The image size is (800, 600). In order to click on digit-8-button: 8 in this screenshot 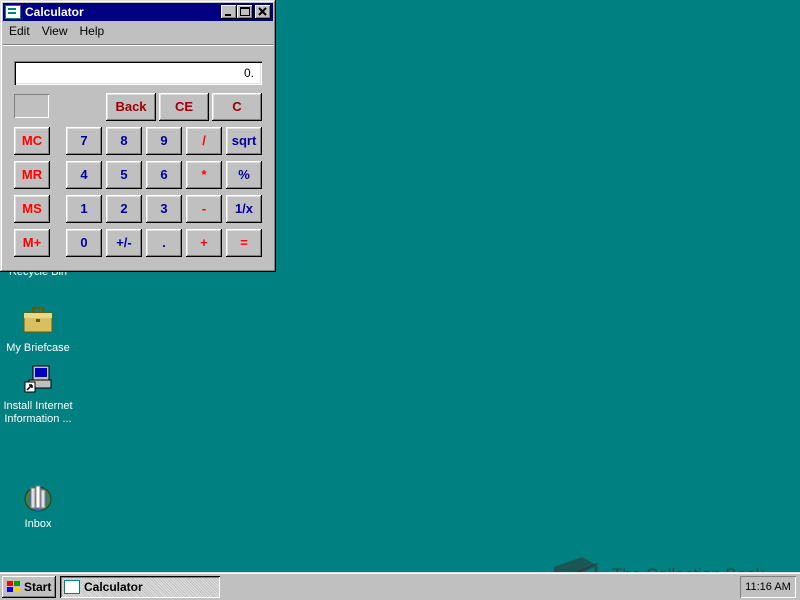, I will do `click(124, 141)`.